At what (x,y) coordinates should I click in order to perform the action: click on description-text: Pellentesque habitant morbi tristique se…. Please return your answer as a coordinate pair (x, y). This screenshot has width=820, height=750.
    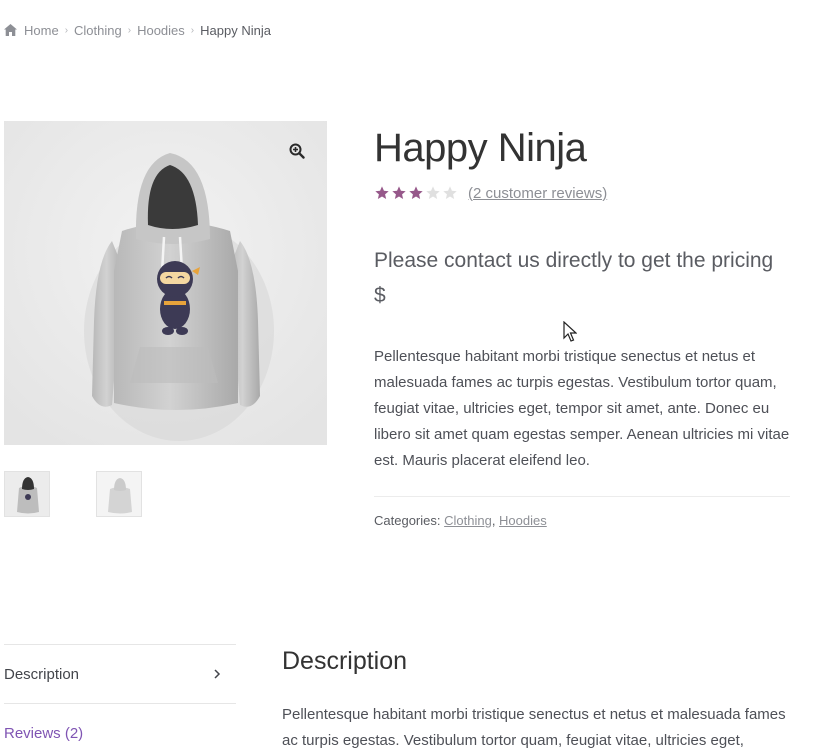
    Looking at the image, I should click on (534, 727).